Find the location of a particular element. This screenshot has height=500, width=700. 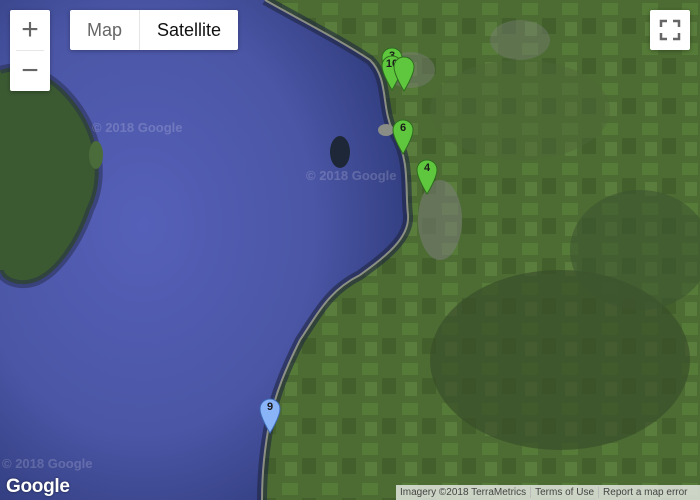

zoom-in-button: + is located at coordinates (30, 30).